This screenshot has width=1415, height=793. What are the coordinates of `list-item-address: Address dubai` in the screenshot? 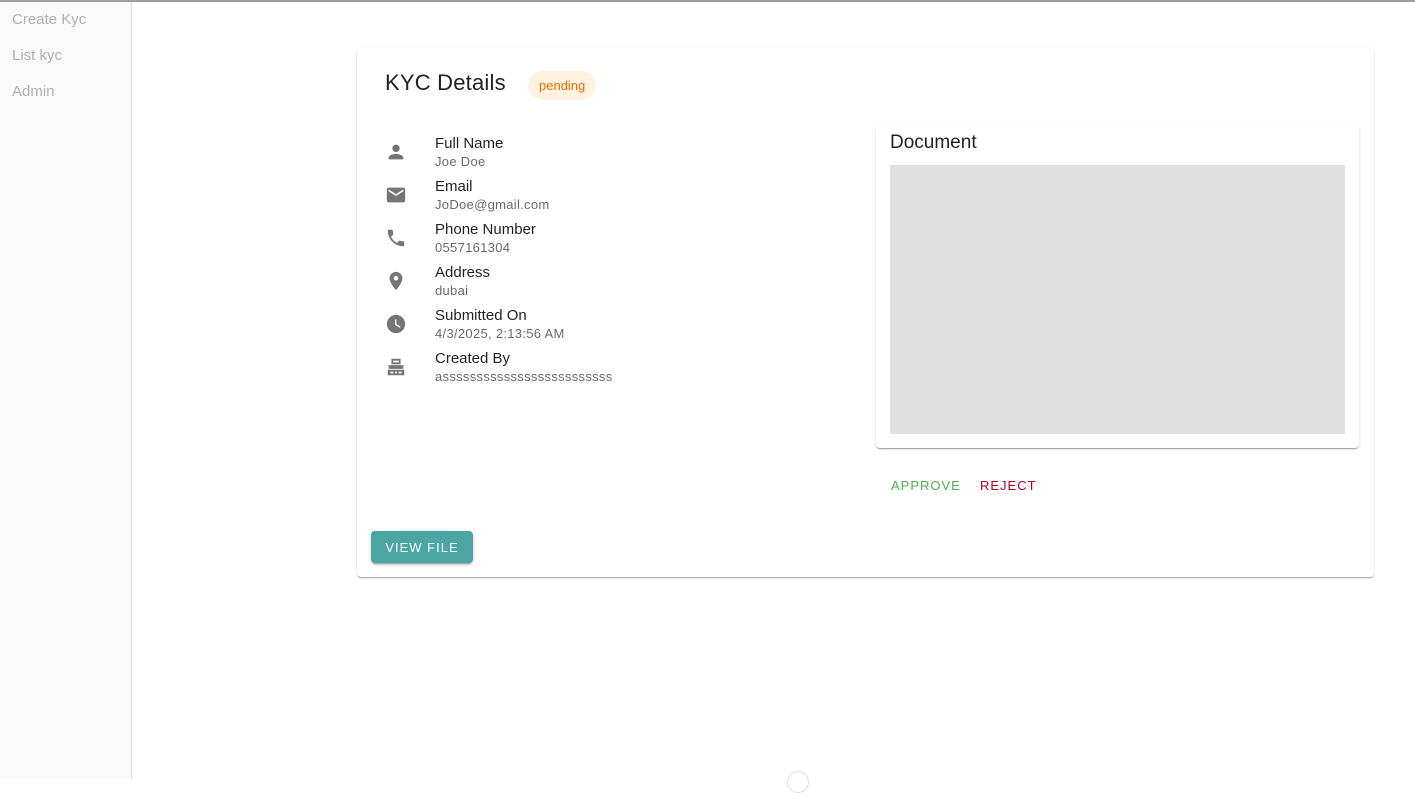 It's located at (615, 285).